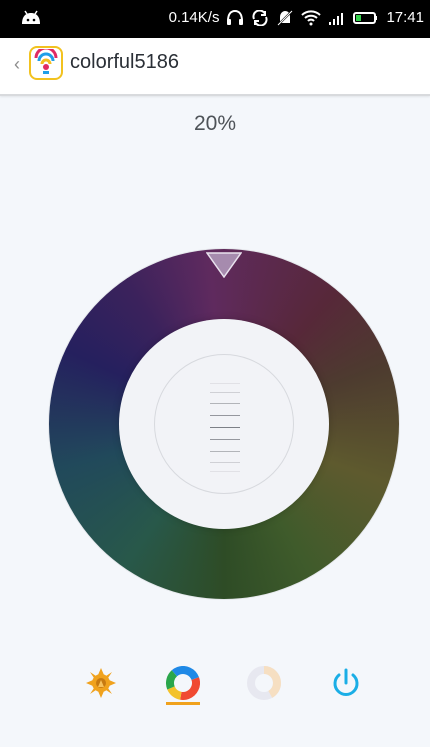 The image size is (430, 747). What do you see at coordinates (31, 20) in the screenshot?
I see `android-robot-icon` at bounding box center [31, 20].